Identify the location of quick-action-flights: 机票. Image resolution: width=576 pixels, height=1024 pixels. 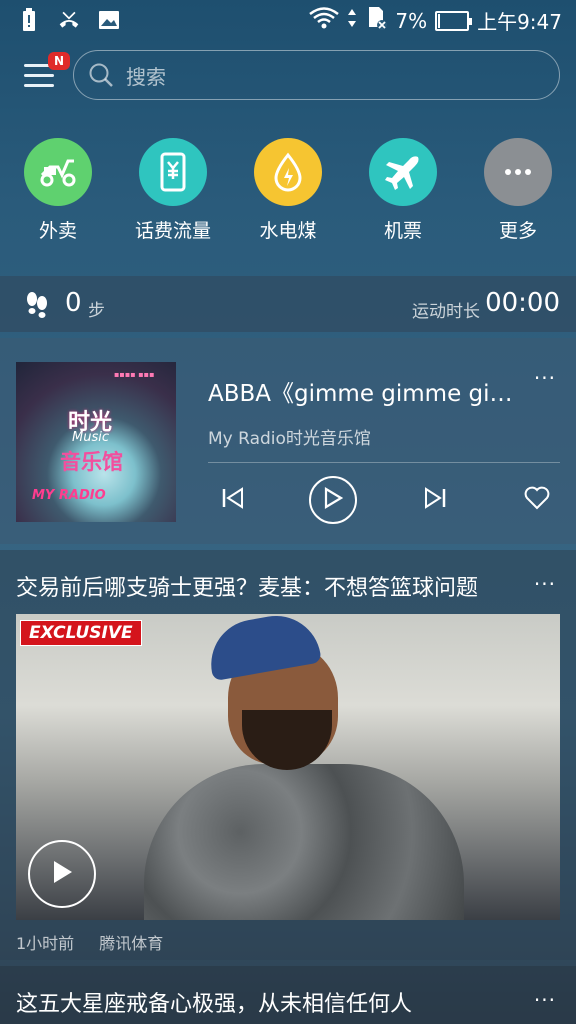
(403, 190).